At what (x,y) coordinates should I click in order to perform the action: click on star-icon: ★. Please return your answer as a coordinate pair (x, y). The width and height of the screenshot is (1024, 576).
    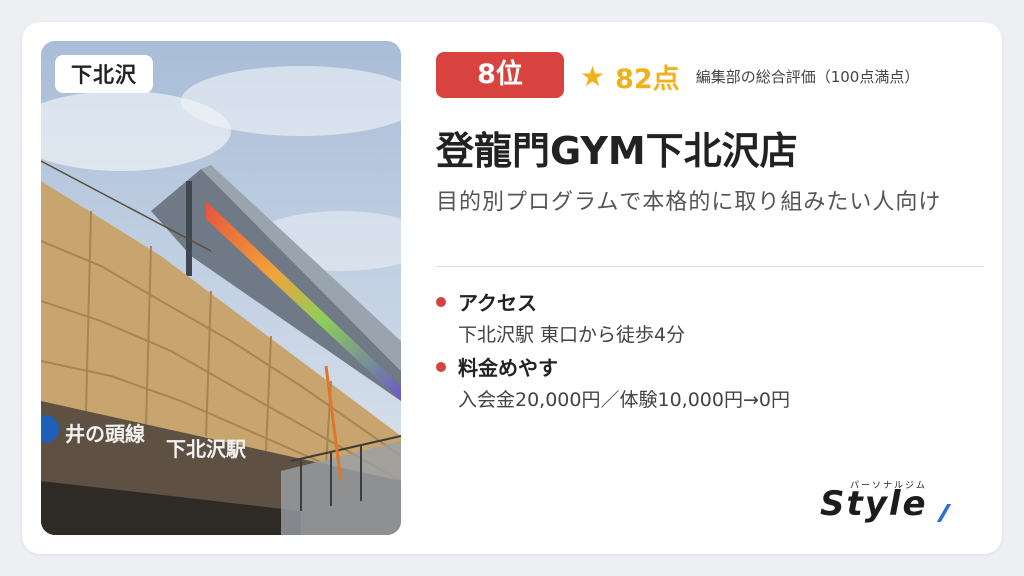
    Looking at the image, I should click on (593, 76).